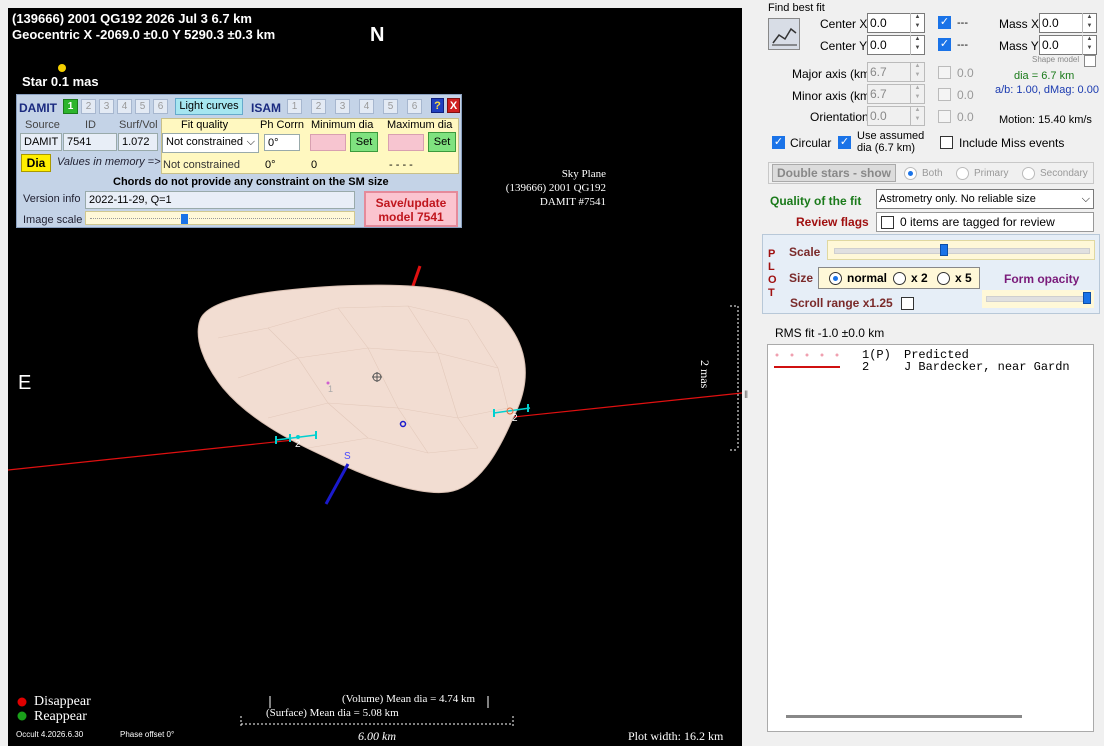 The image size is (1104, 746). I want to click on damit-model-1: 1, so click(70, 106).